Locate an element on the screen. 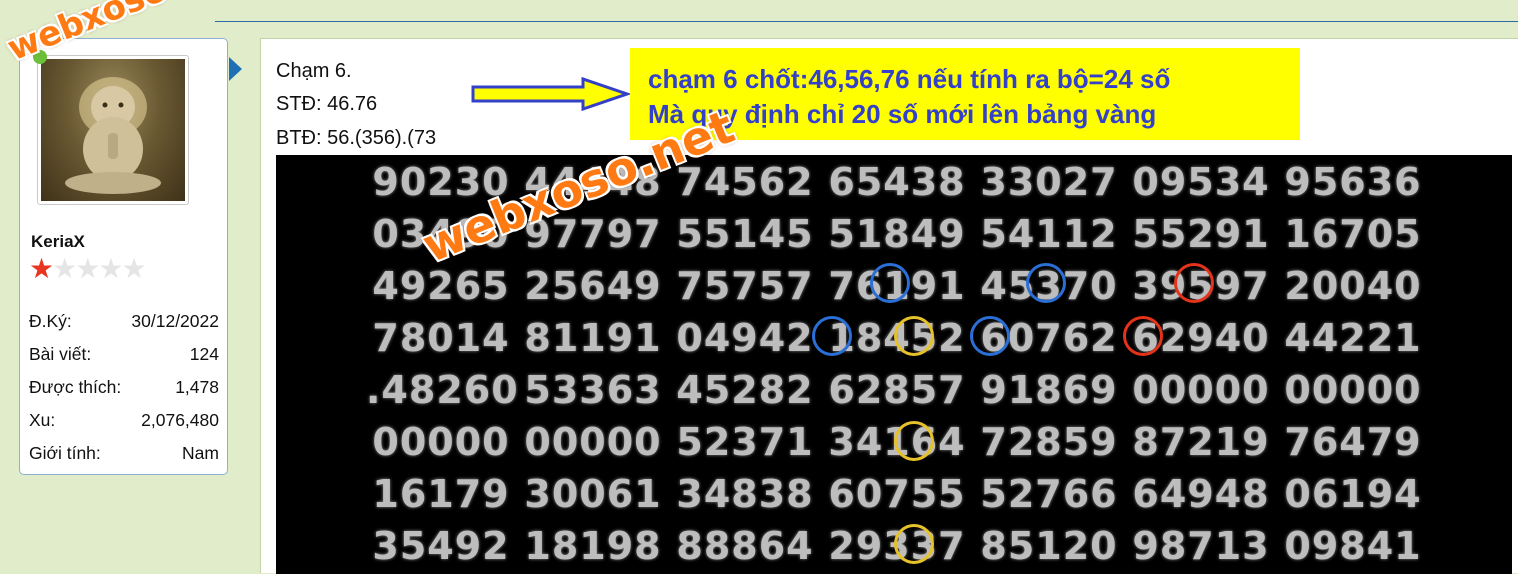 Image resolution: width=1518 pixels, height=574 pixels. lottery-number: 34838 is located at coordinates (745, 494).